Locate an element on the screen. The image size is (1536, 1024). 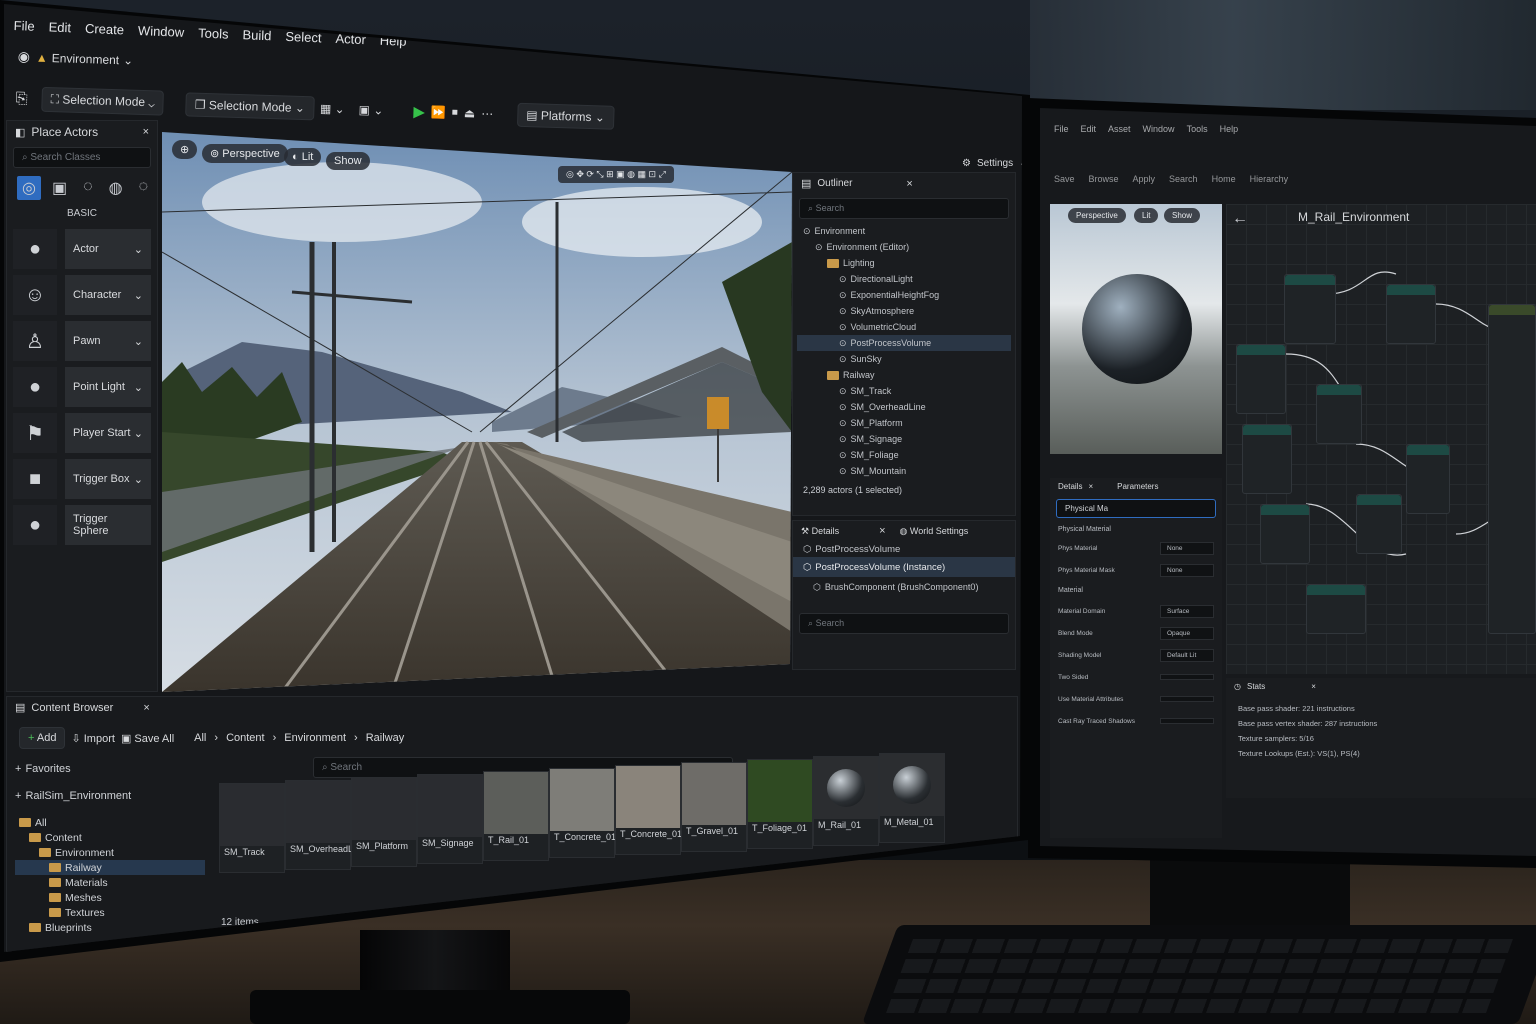
asset-tile: T_Rail_01 is located at coordinates (516, 816).